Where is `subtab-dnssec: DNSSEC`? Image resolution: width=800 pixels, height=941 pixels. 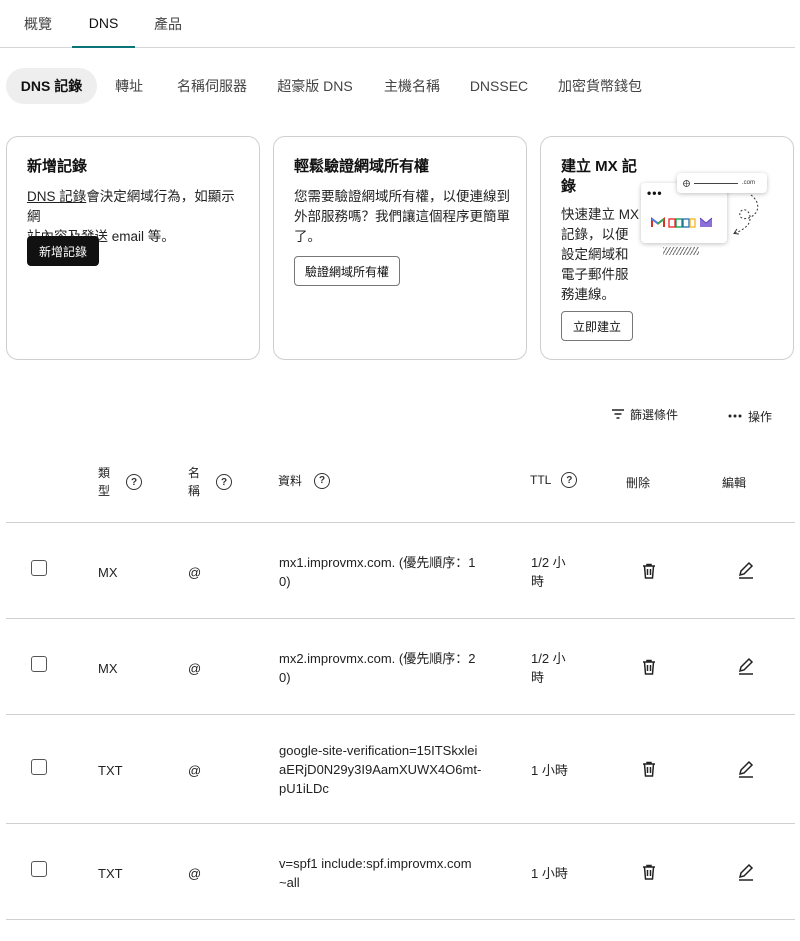
subtab-dnssec: DNSSEC is located at coordinates (499, 86).